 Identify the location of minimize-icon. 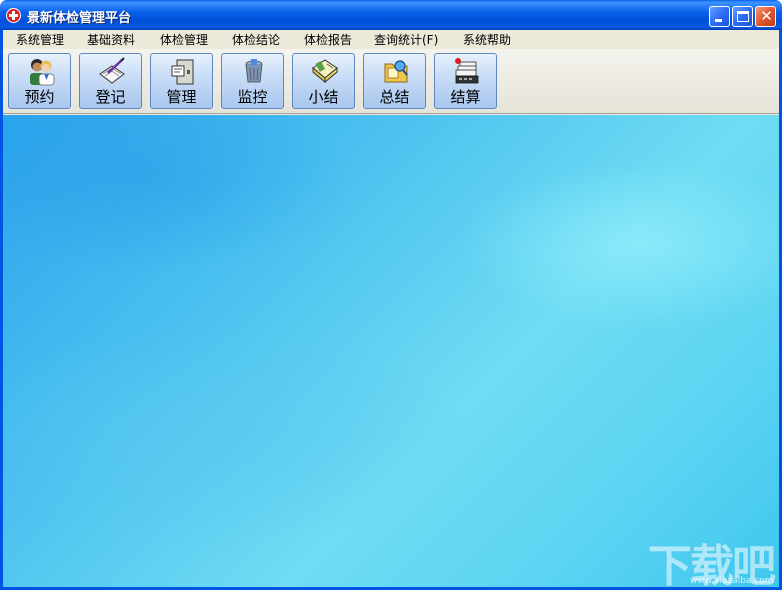
(718, 20).